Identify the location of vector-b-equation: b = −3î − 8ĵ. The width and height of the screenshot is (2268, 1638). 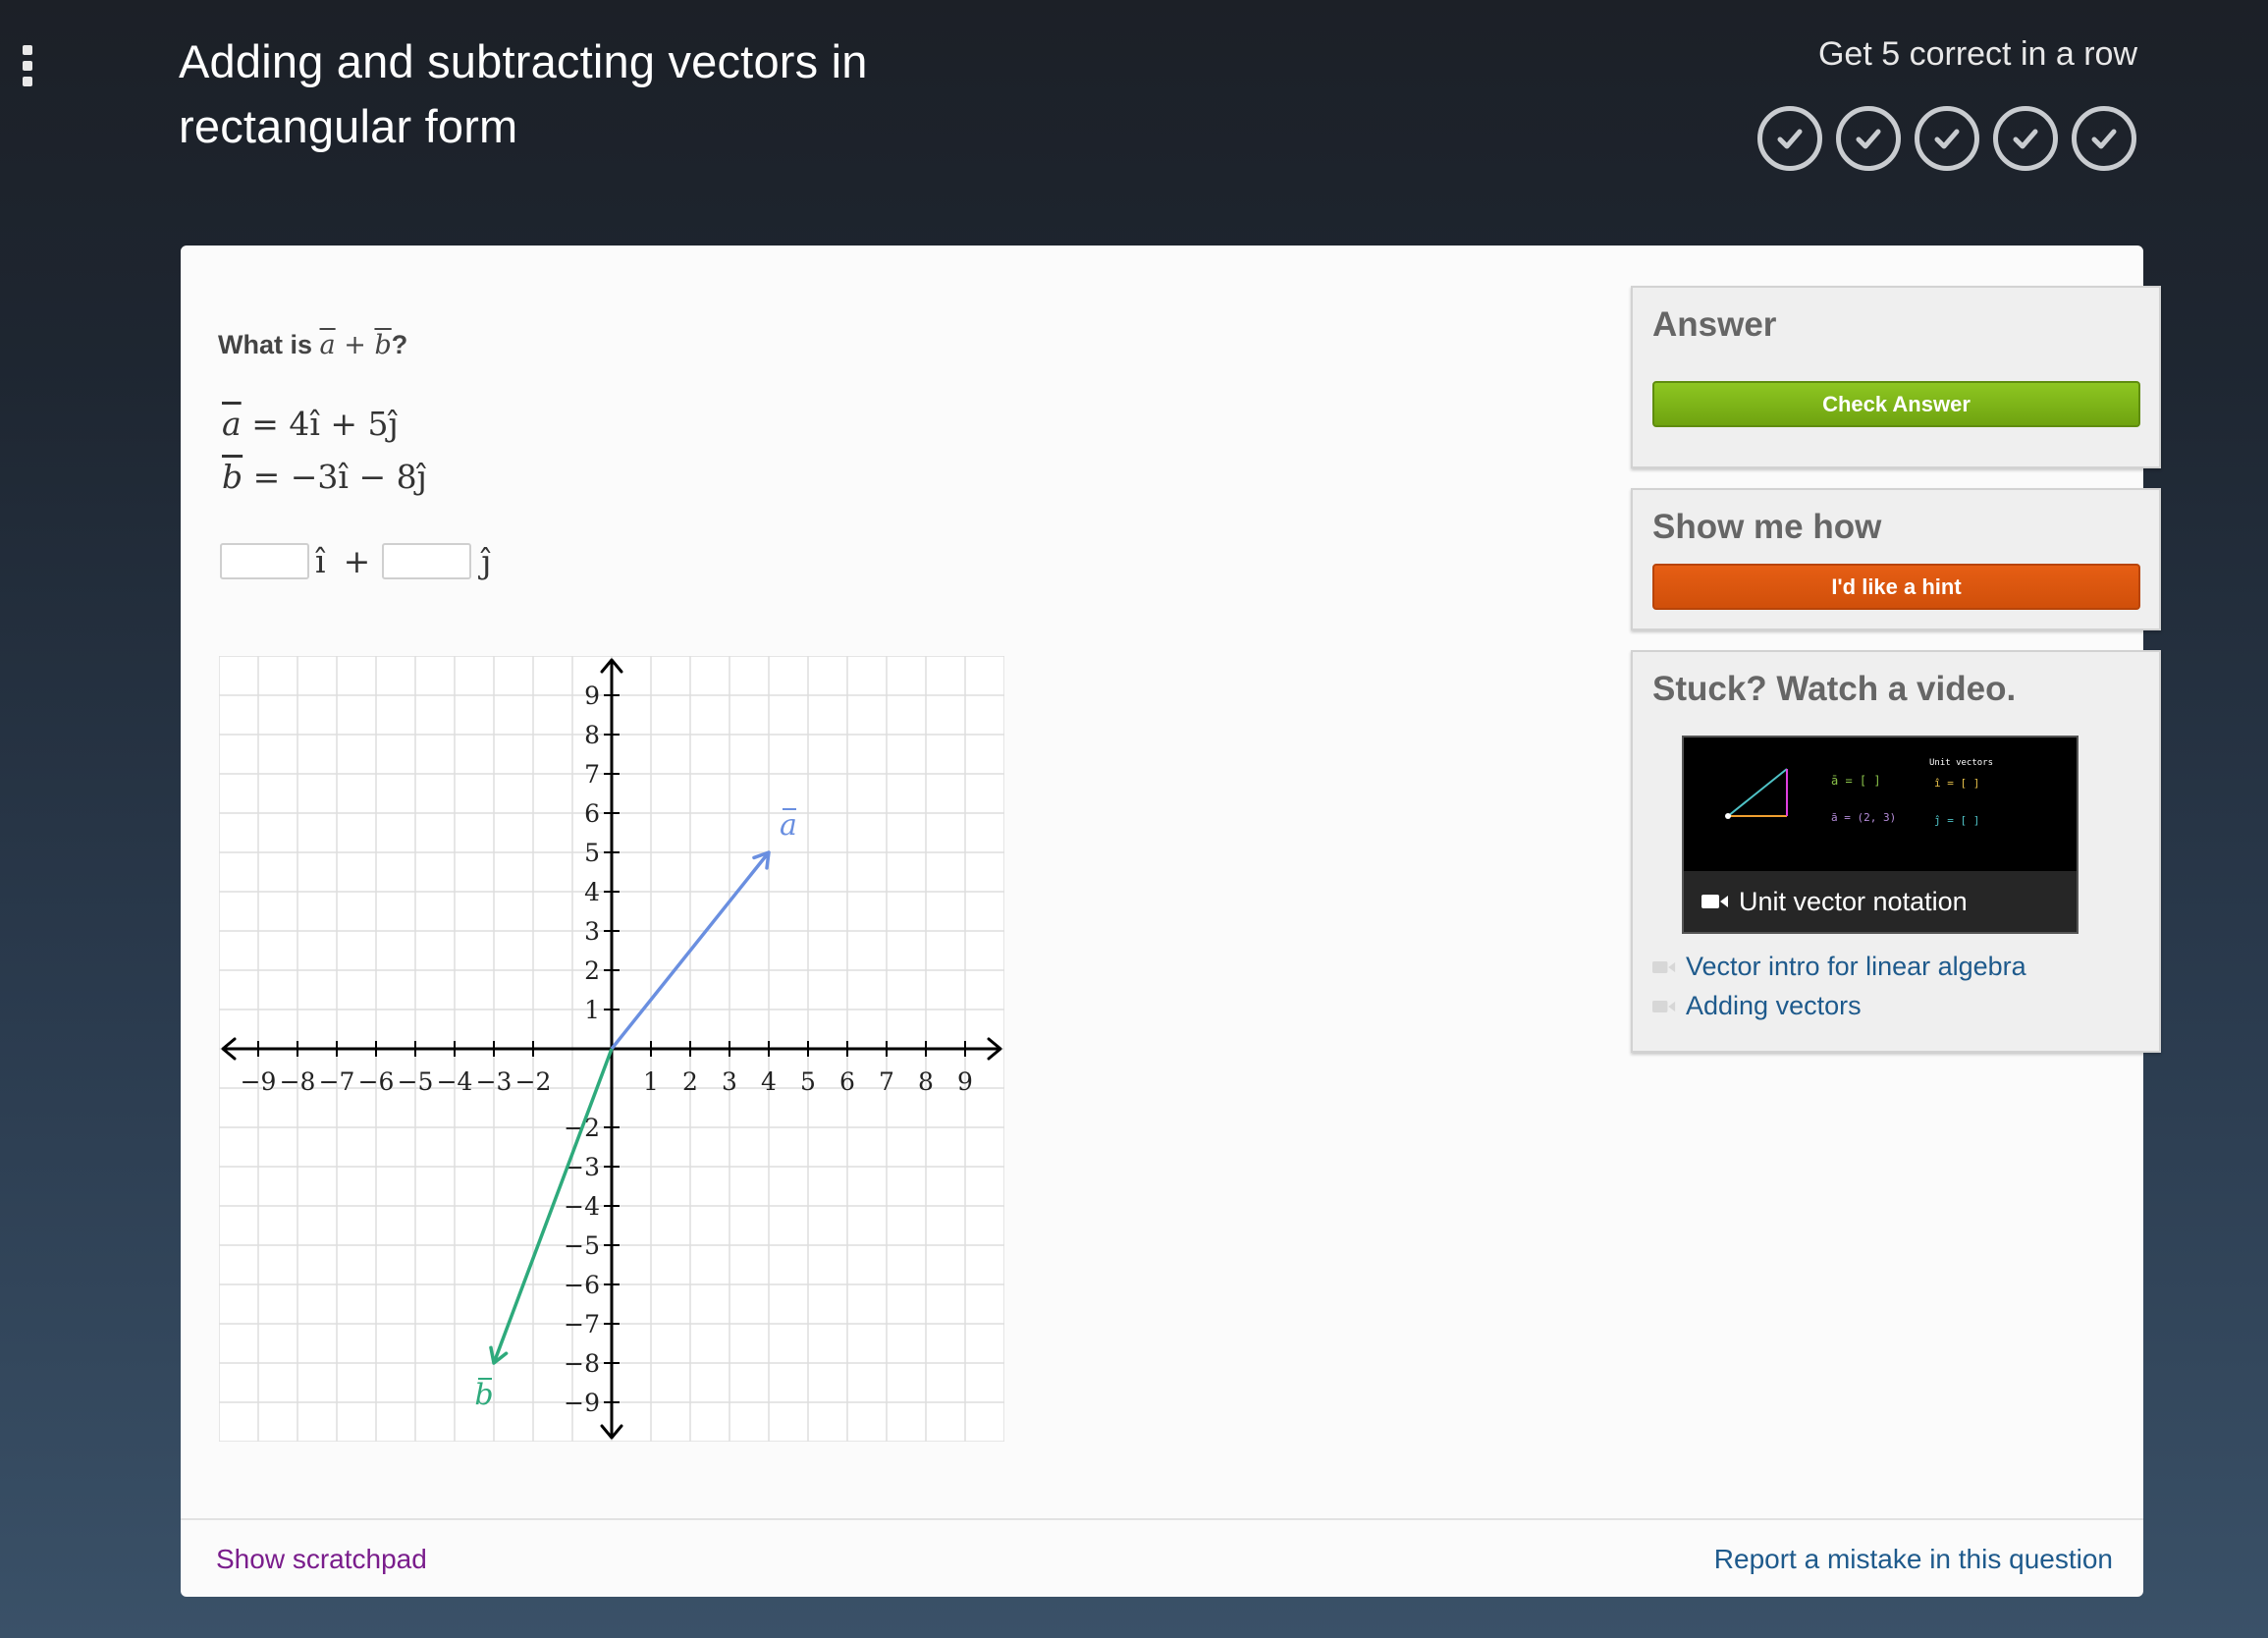
(325, 477).